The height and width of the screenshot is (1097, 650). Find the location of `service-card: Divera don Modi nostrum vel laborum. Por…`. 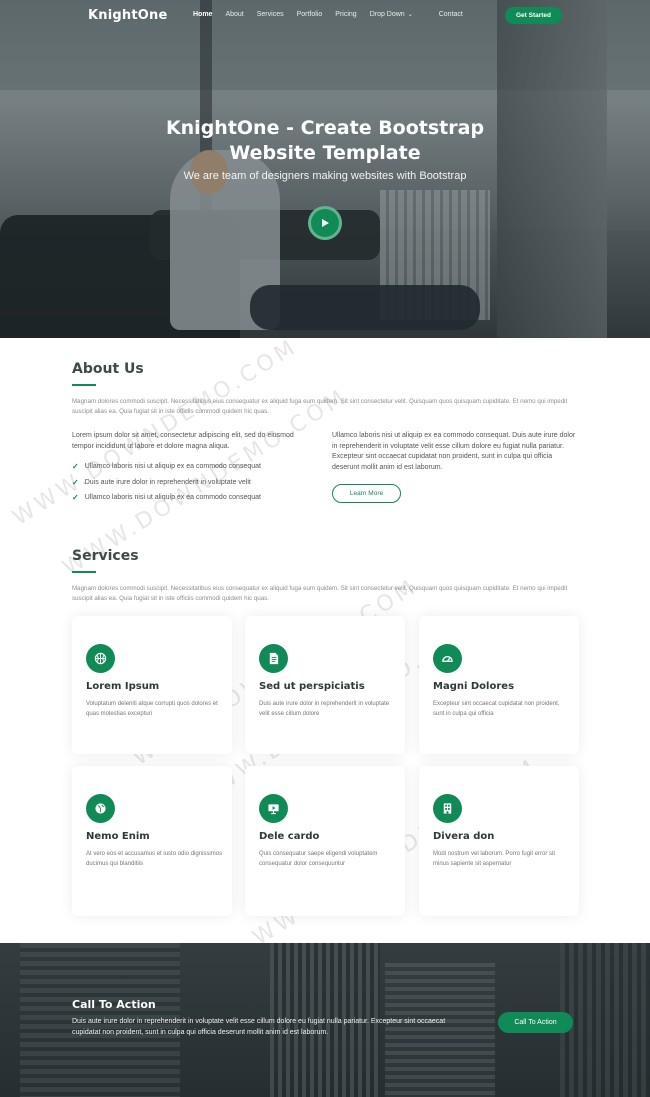

service-card: Divera don Modi nostrum vel laborum. Por… is located at coordinates (499, 841).